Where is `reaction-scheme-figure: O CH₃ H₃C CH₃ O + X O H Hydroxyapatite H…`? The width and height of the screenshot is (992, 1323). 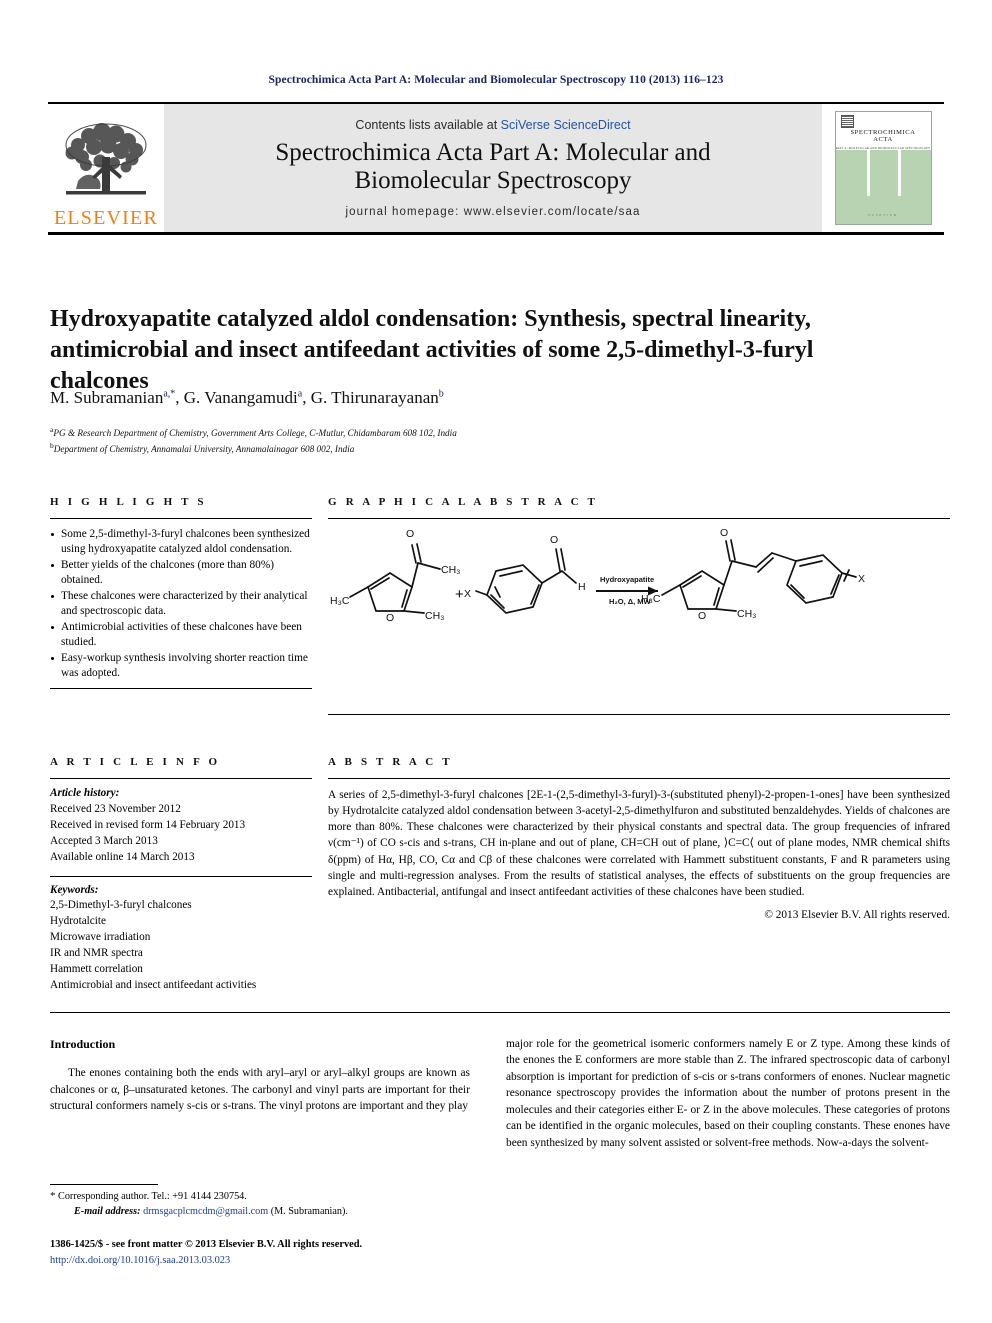
reaction-scheme-figure: O CH₃ H₃C CH₃ O + X O H Hydroxyapatite H… is located at coordinates (639, 616).